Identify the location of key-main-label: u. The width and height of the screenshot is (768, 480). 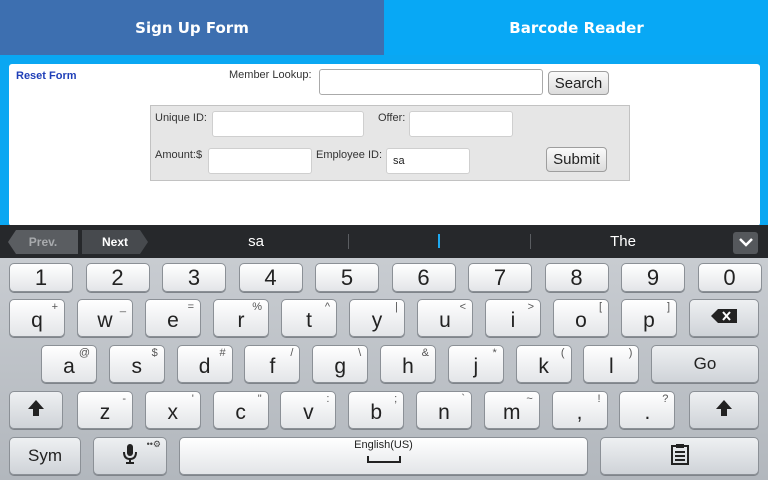
(445, 320).